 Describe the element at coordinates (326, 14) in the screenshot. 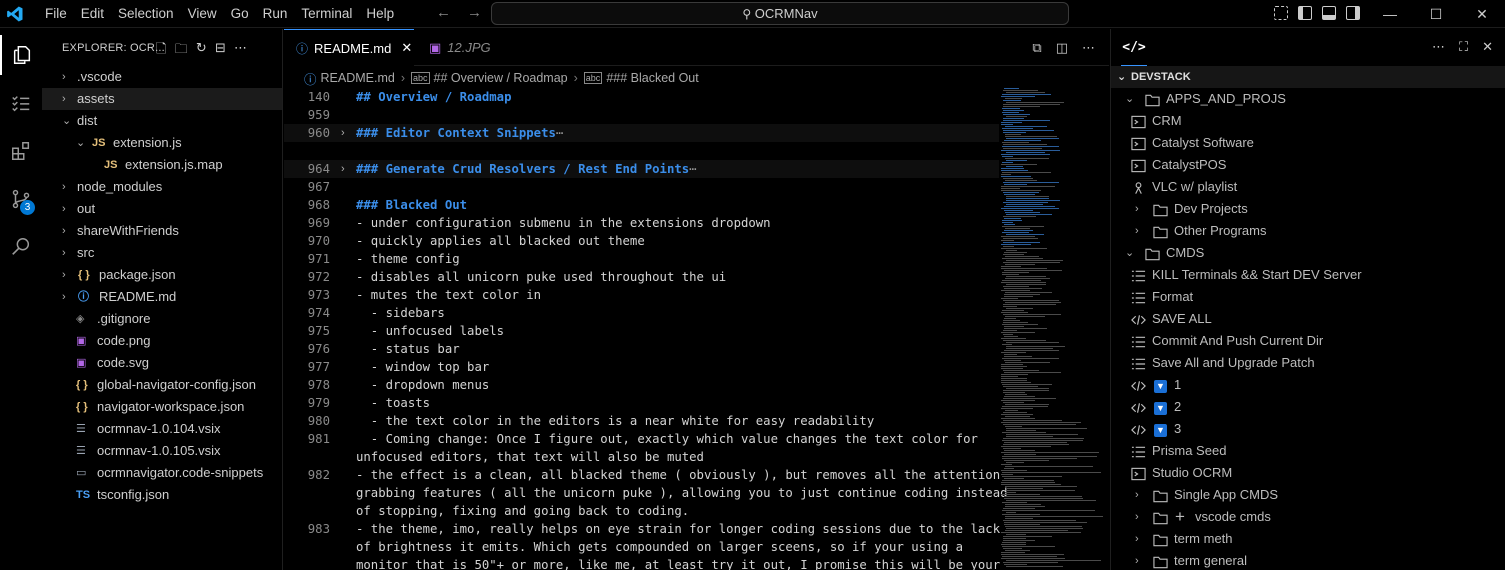

I see `menu-terminal: Terminal` at that location.